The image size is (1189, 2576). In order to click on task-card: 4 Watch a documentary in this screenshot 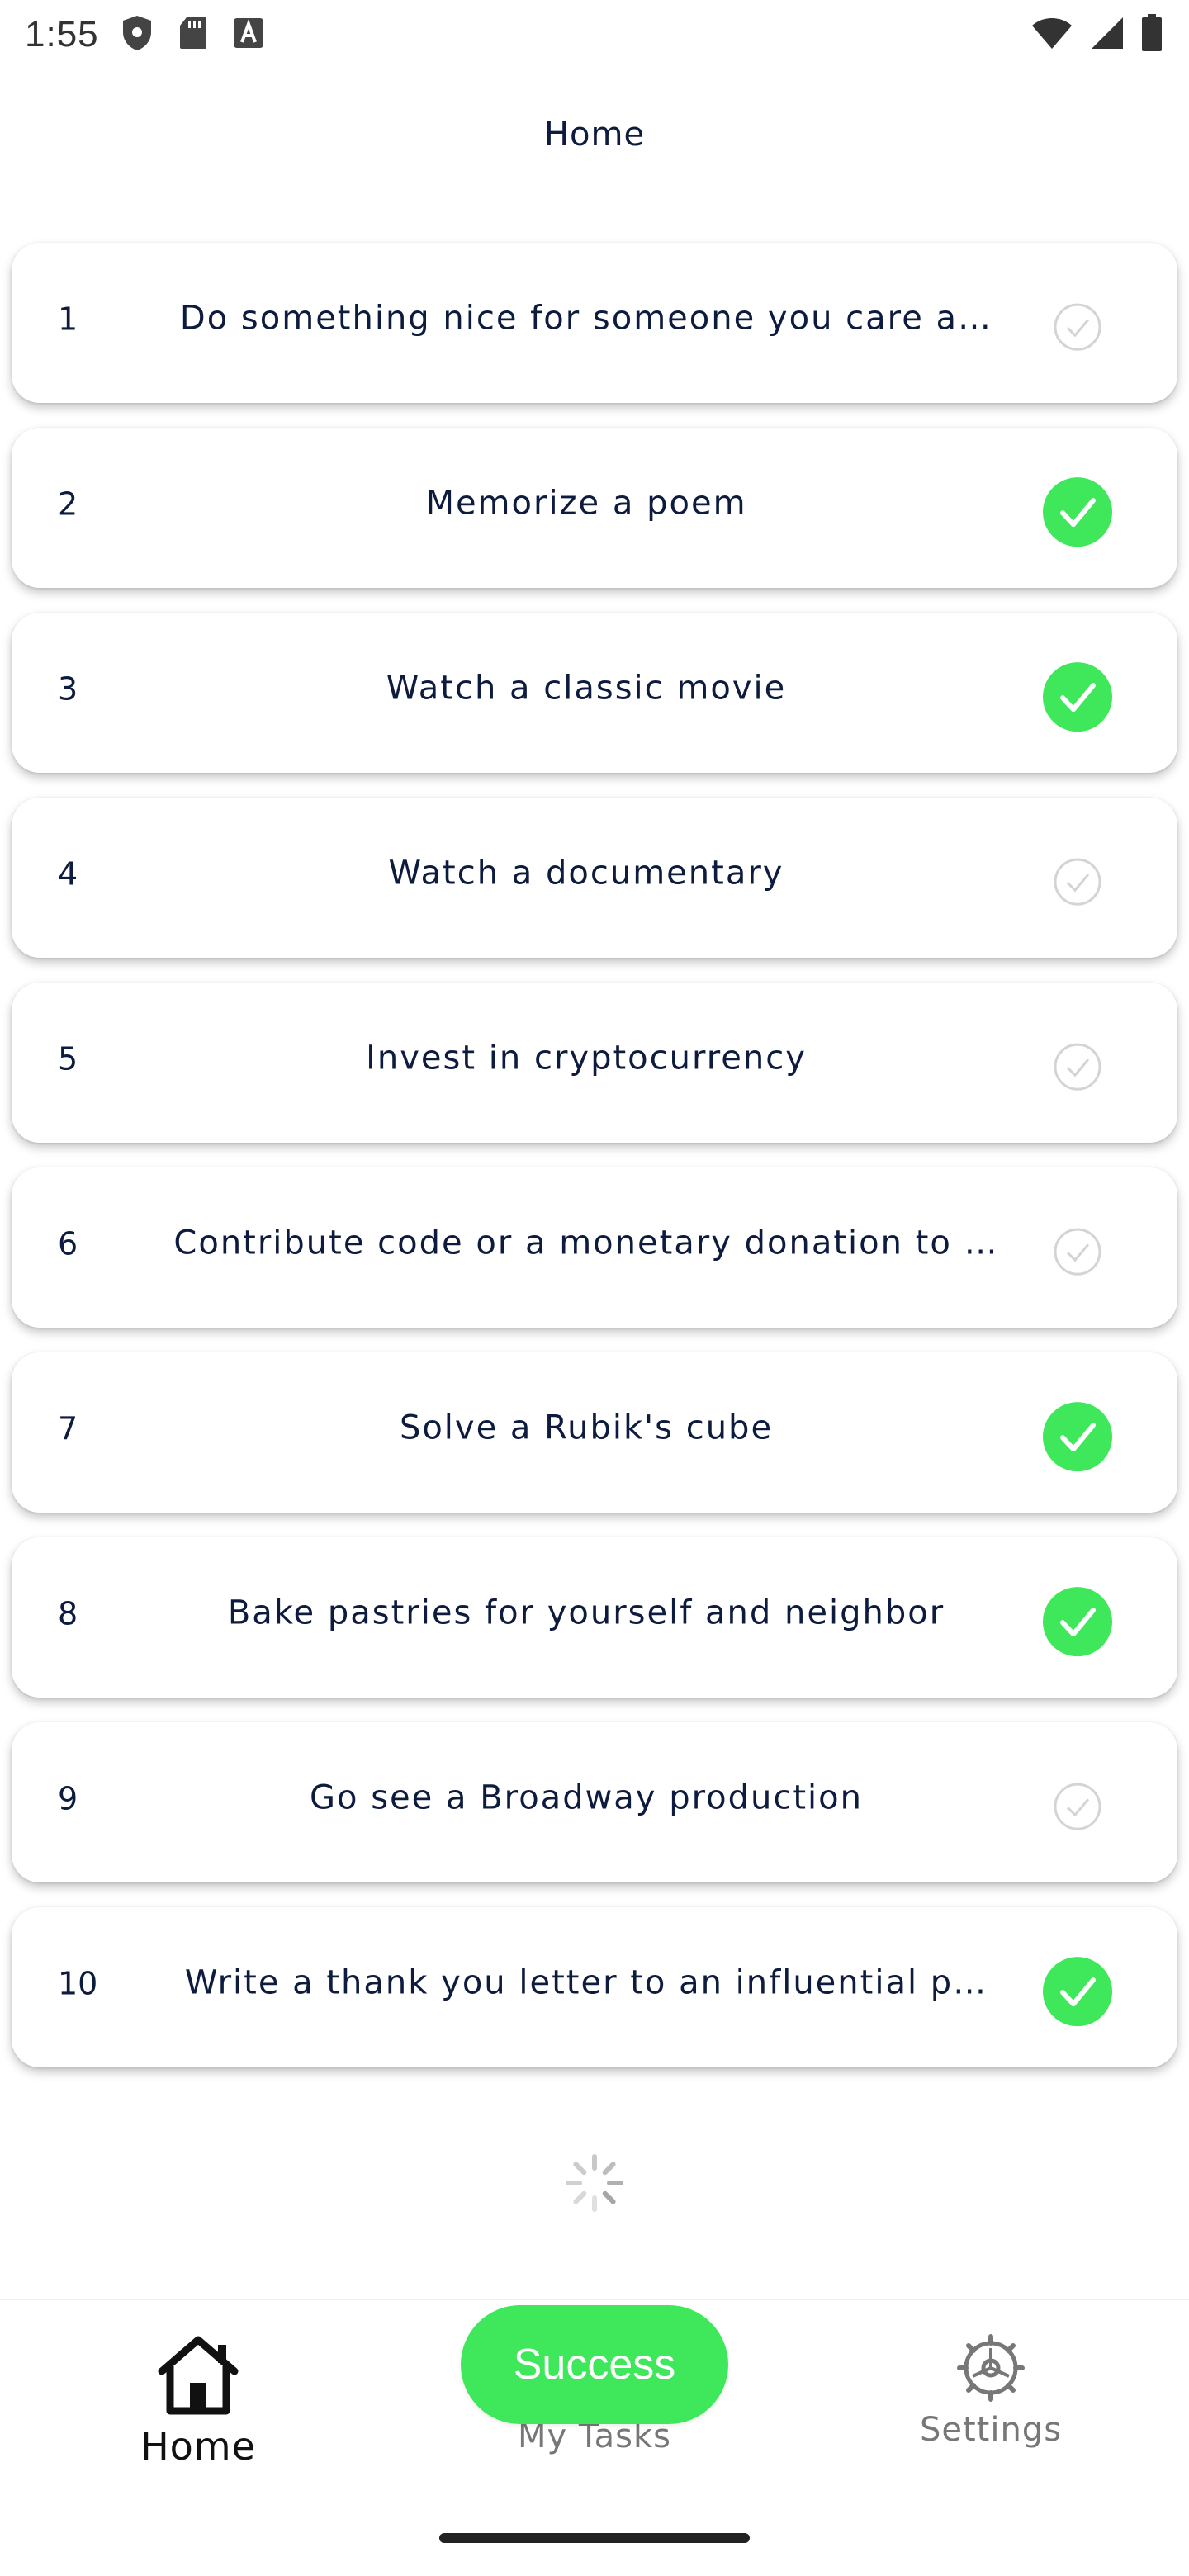, I will do `click(594, 878)`.